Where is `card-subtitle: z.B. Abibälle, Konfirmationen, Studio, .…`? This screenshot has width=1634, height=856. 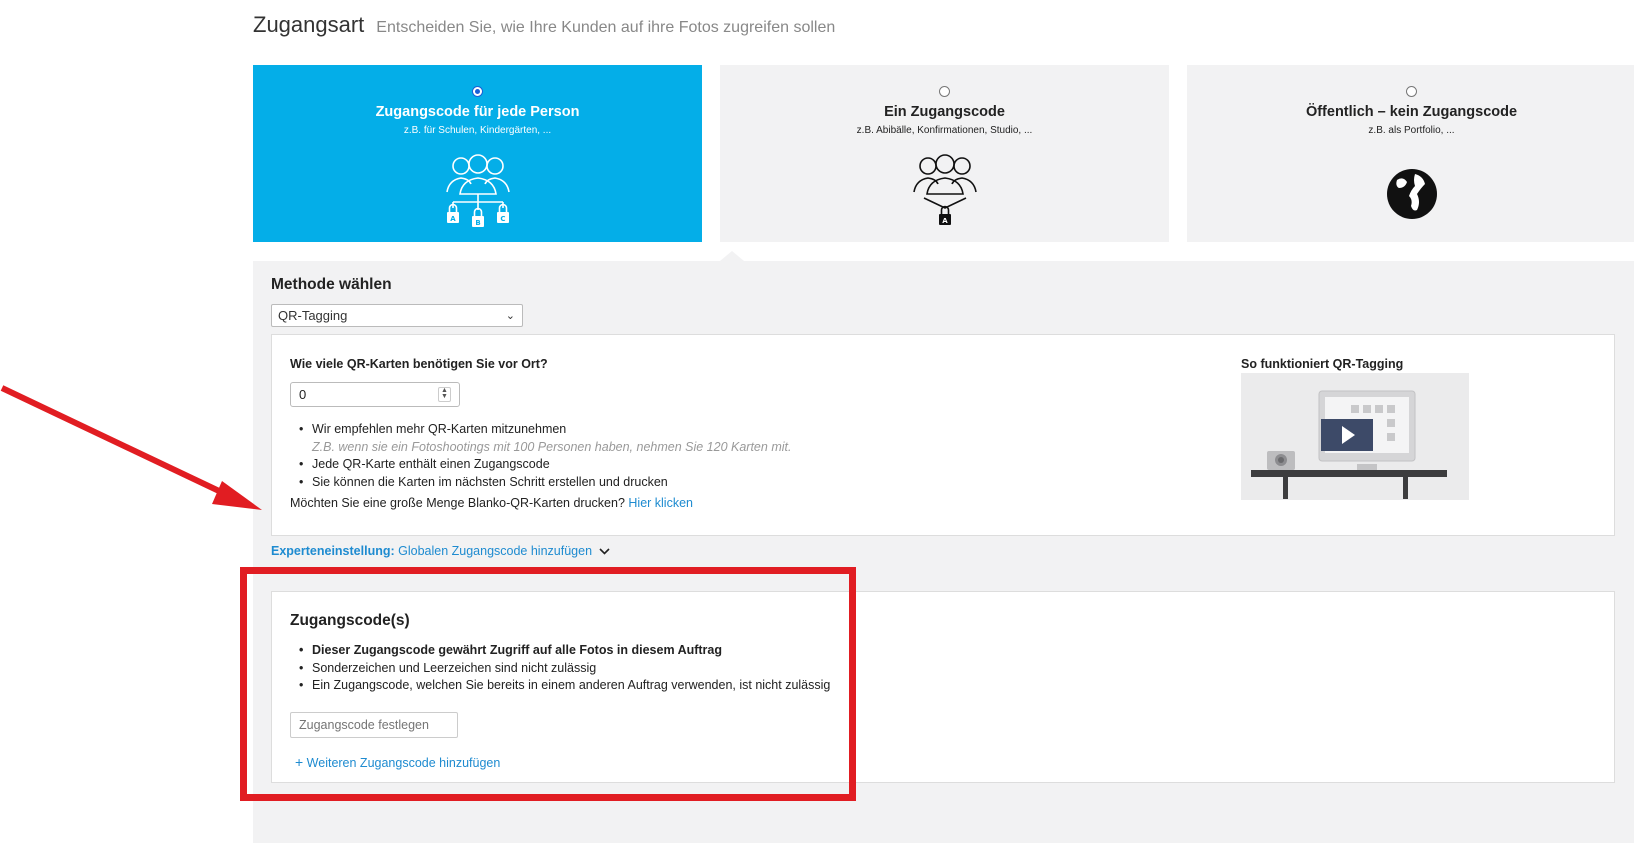
card-subtitle: z.B. Abibälle, Konfirmationen, Studio, .… is located at coordinates (944, 130).